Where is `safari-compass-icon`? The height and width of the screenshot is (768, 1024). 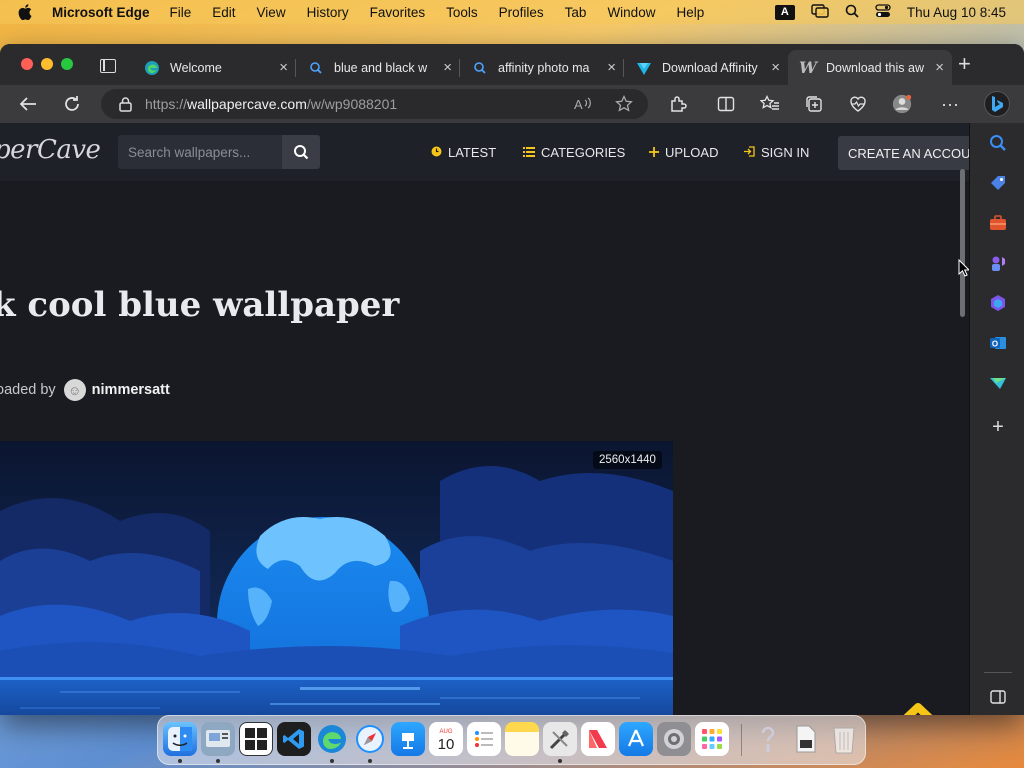
safari-compass-icon is located at coordinates (370, 739).